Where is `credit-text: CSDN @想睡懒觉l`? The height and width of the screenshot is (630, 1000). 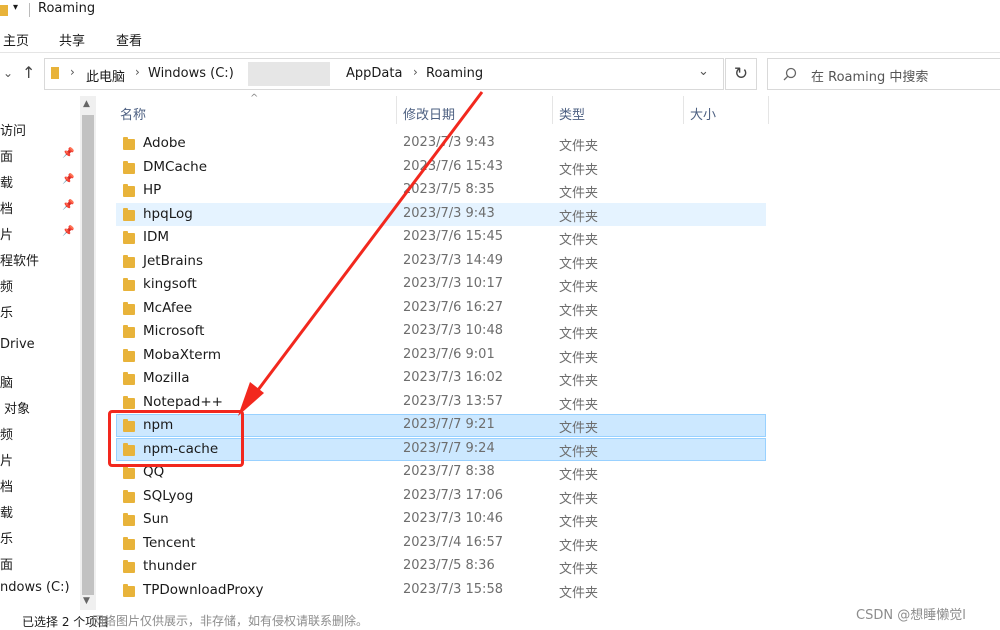 credit-text: CSDN @想睡懒觉l is located at coordinates (911, 615).